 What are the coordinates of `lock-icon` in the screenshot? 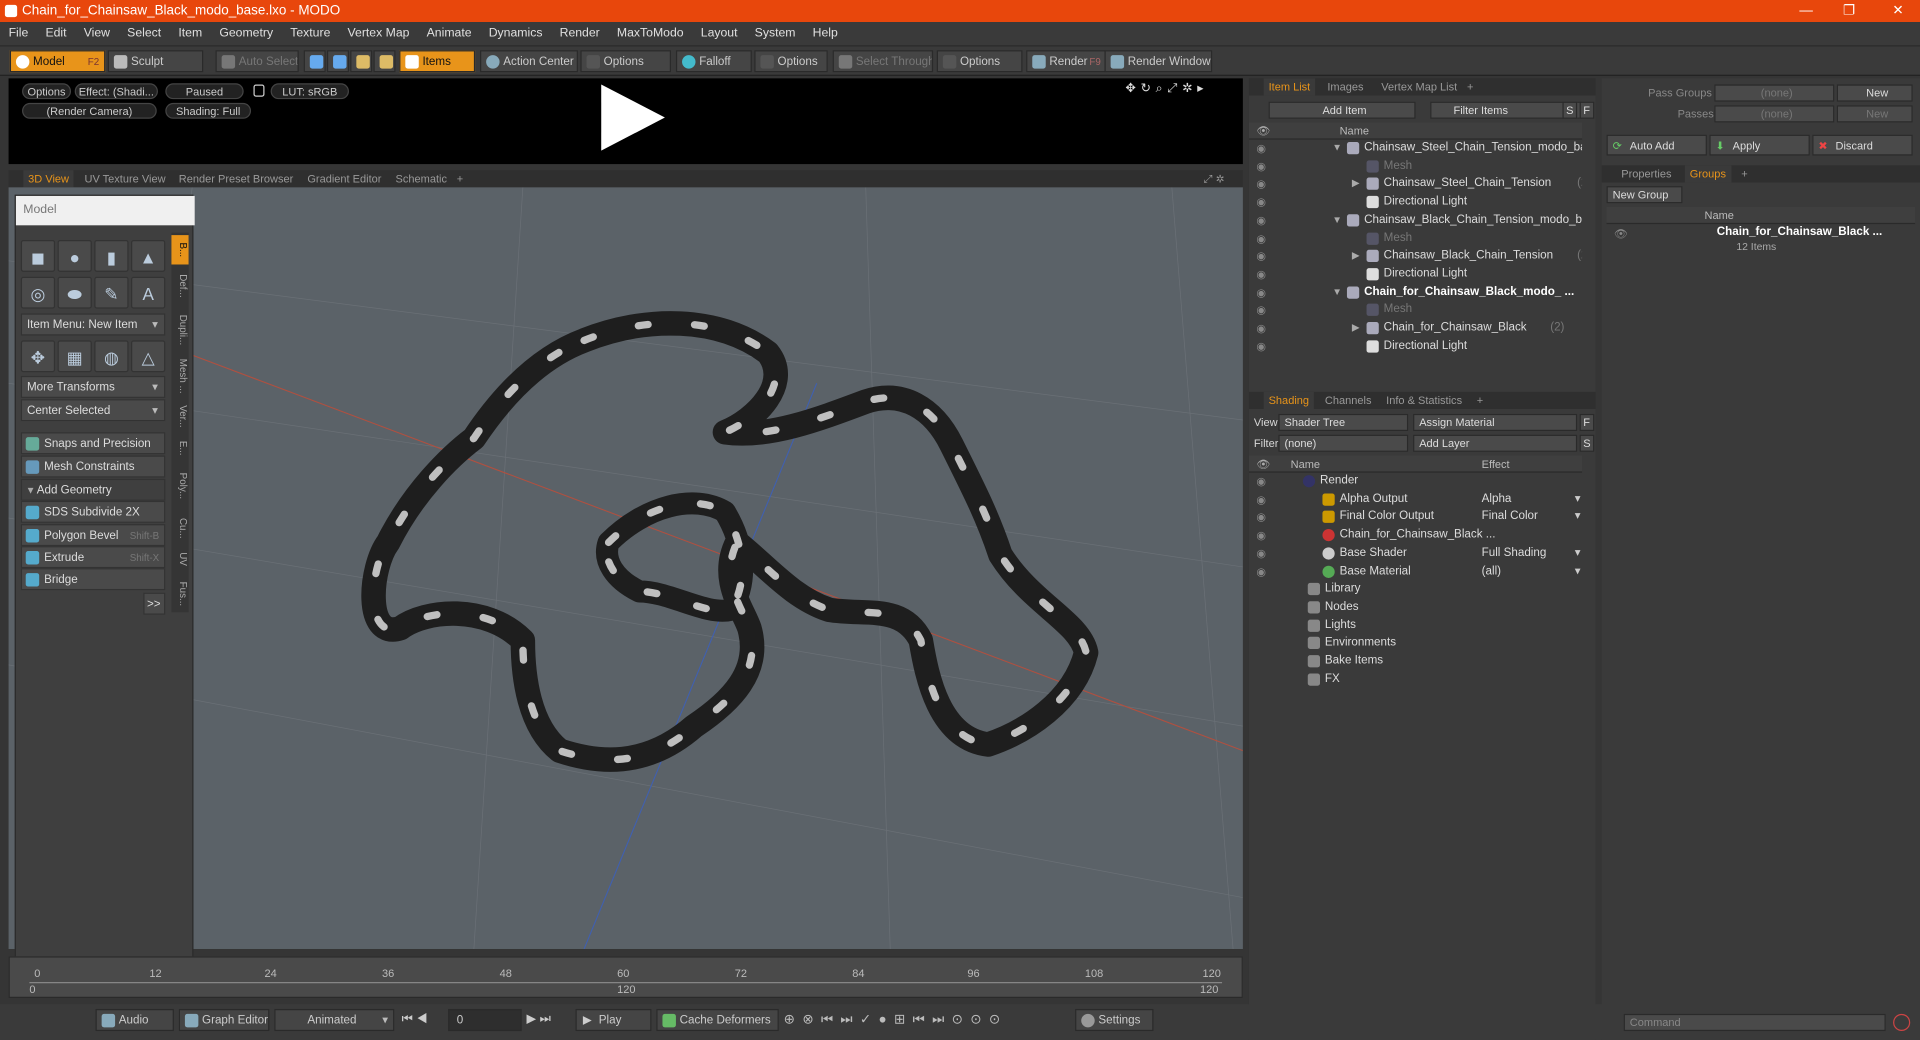 It's located at (259, 90).